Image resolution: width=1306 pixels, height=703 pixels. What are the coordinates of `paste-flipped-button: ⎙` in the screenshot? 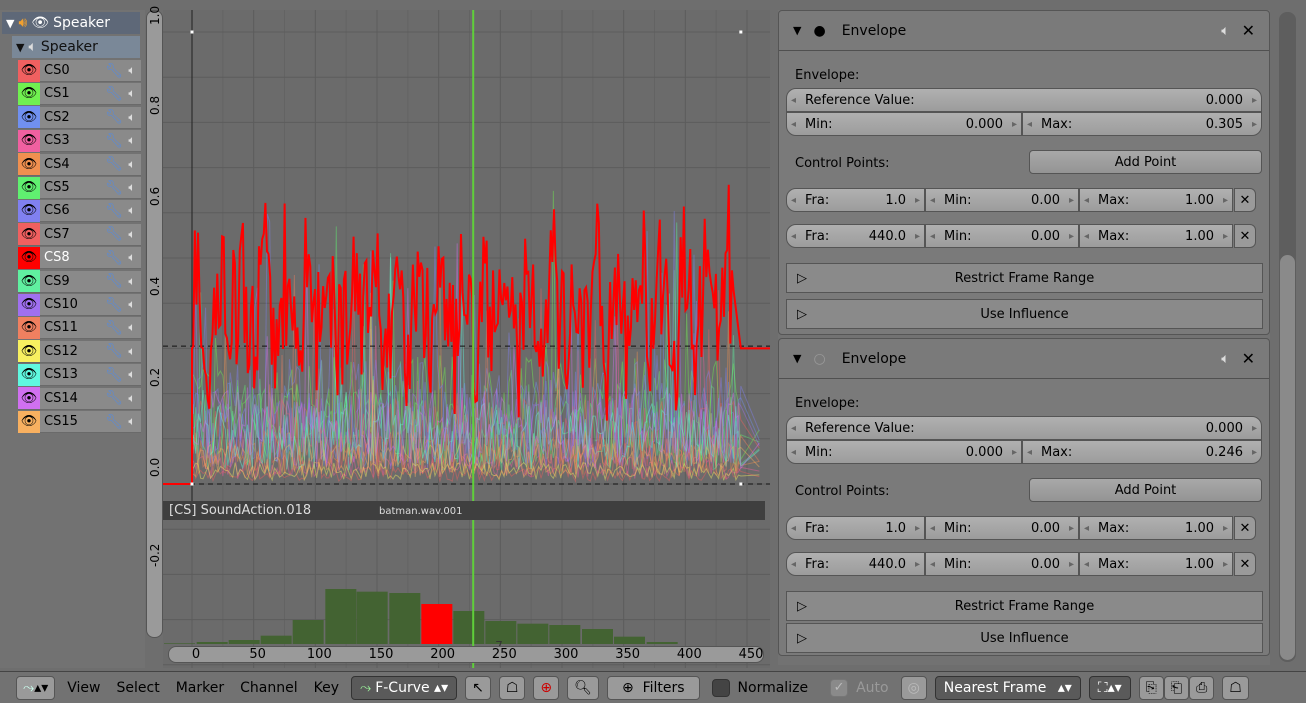 It's located at (1202, 687).